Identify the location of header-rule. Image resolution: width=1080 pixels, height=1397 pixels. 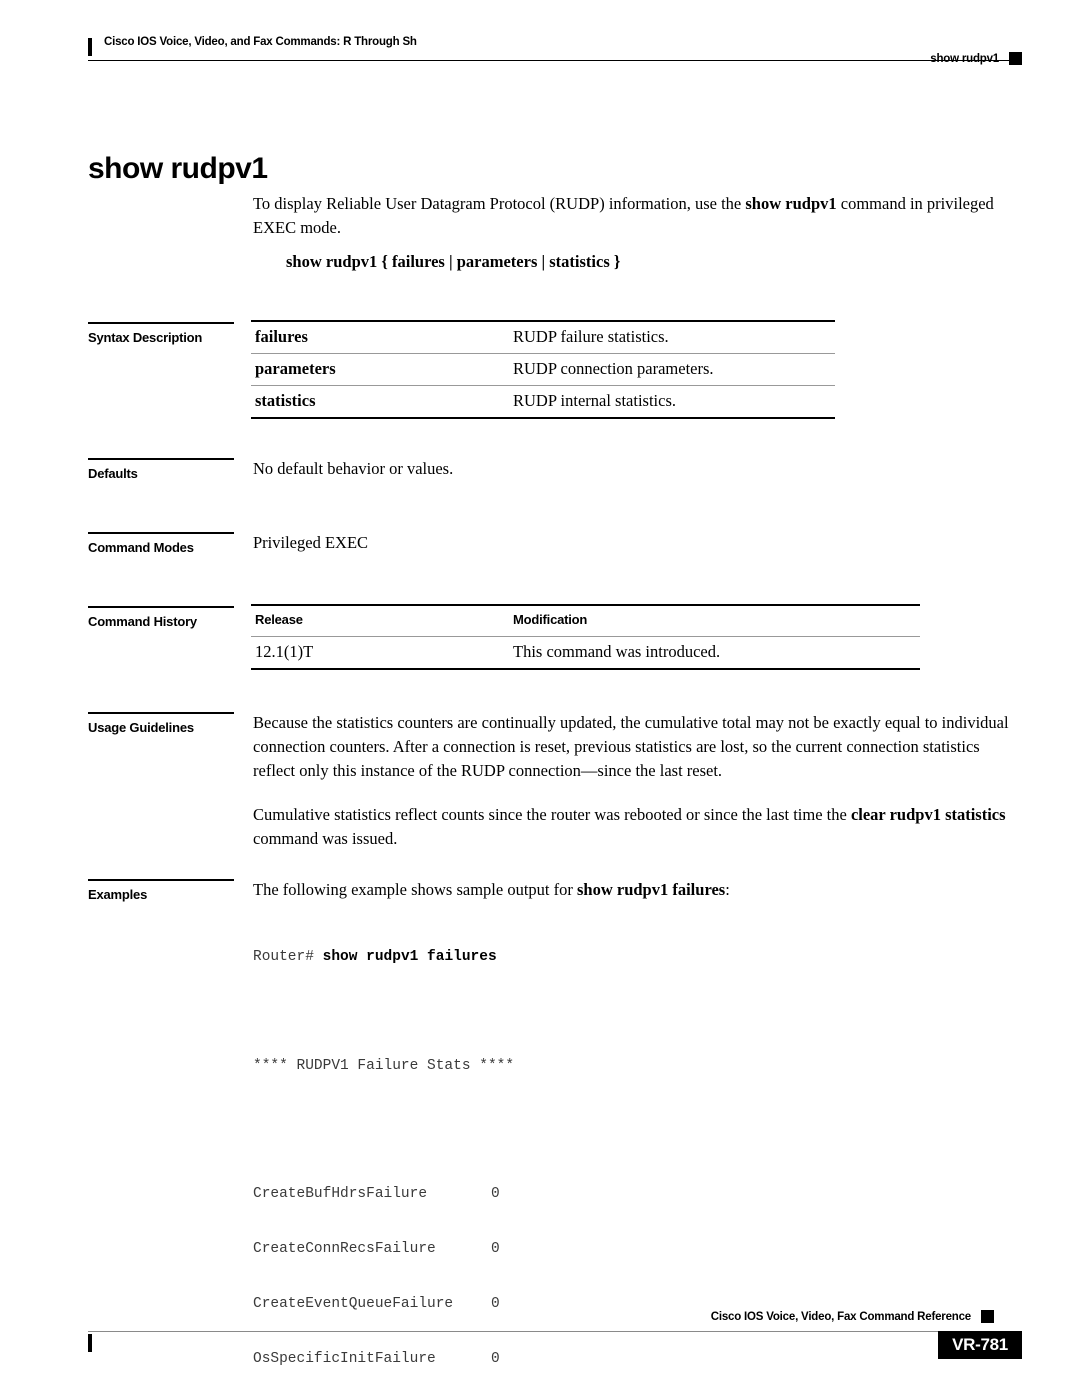
(555, 60).